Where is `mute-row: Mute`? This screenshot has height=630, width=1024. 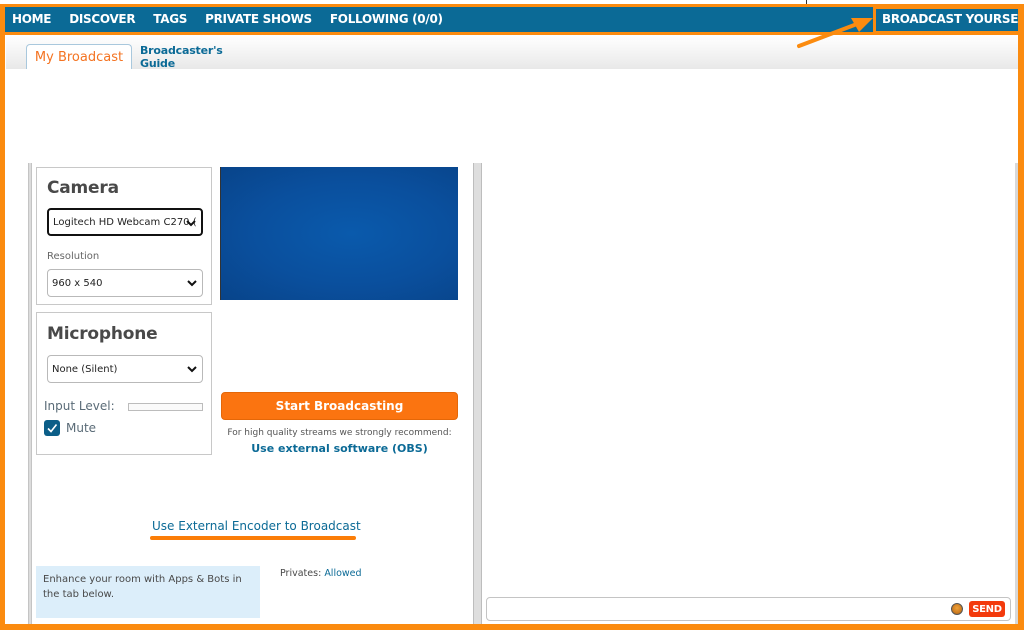 mute-row: Mute is located at coordinates (70, 428).